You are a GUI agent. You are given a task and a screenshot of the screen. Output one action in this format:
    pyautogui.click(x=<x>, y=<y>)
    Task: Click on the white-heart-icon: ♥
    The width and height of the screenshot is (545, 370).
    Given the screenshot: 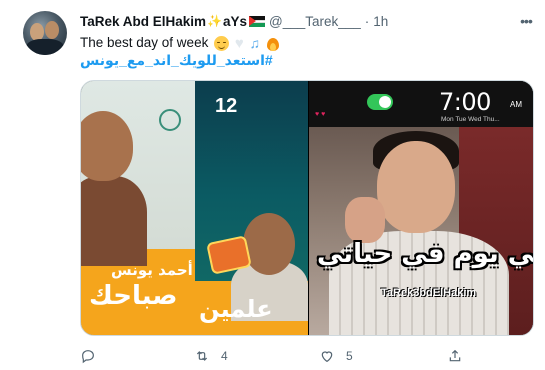 What is the action you would take?
    pyautogui.click(x=239, y=43)
    